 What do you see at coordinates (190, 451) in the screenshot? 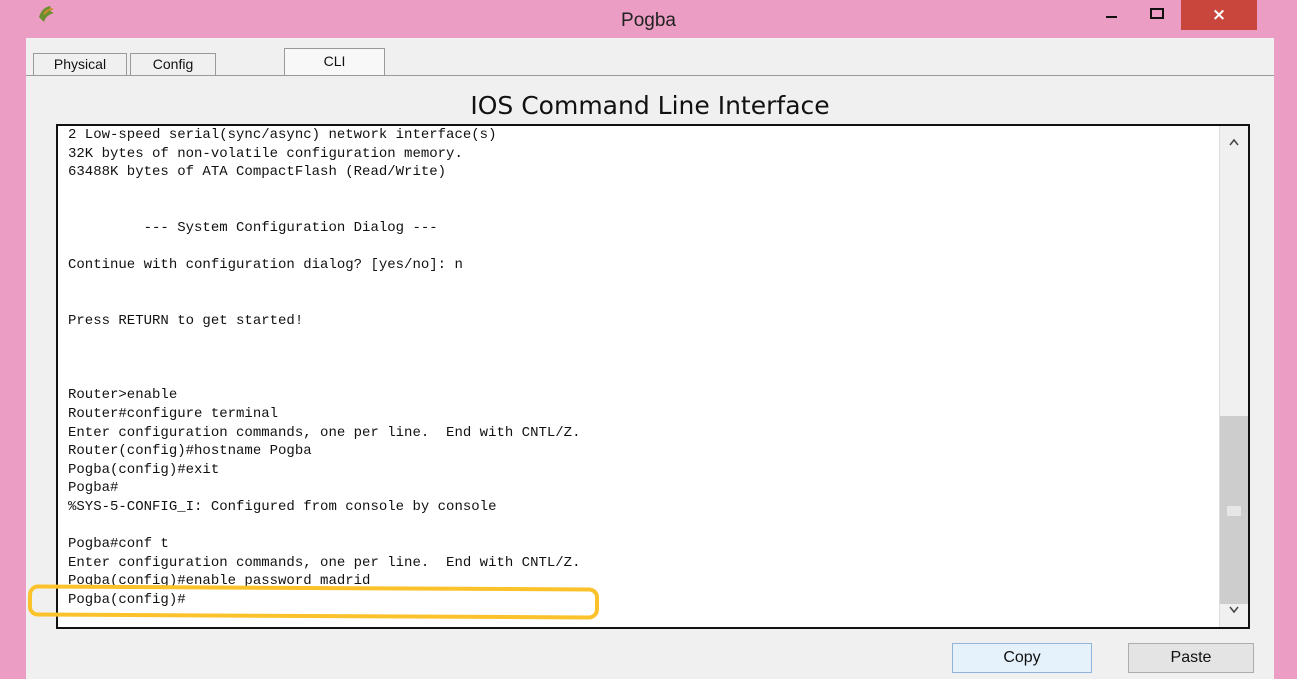
I see `terminal-line: Router(config)#hostname Pogba` at bounding box center [190, 451].